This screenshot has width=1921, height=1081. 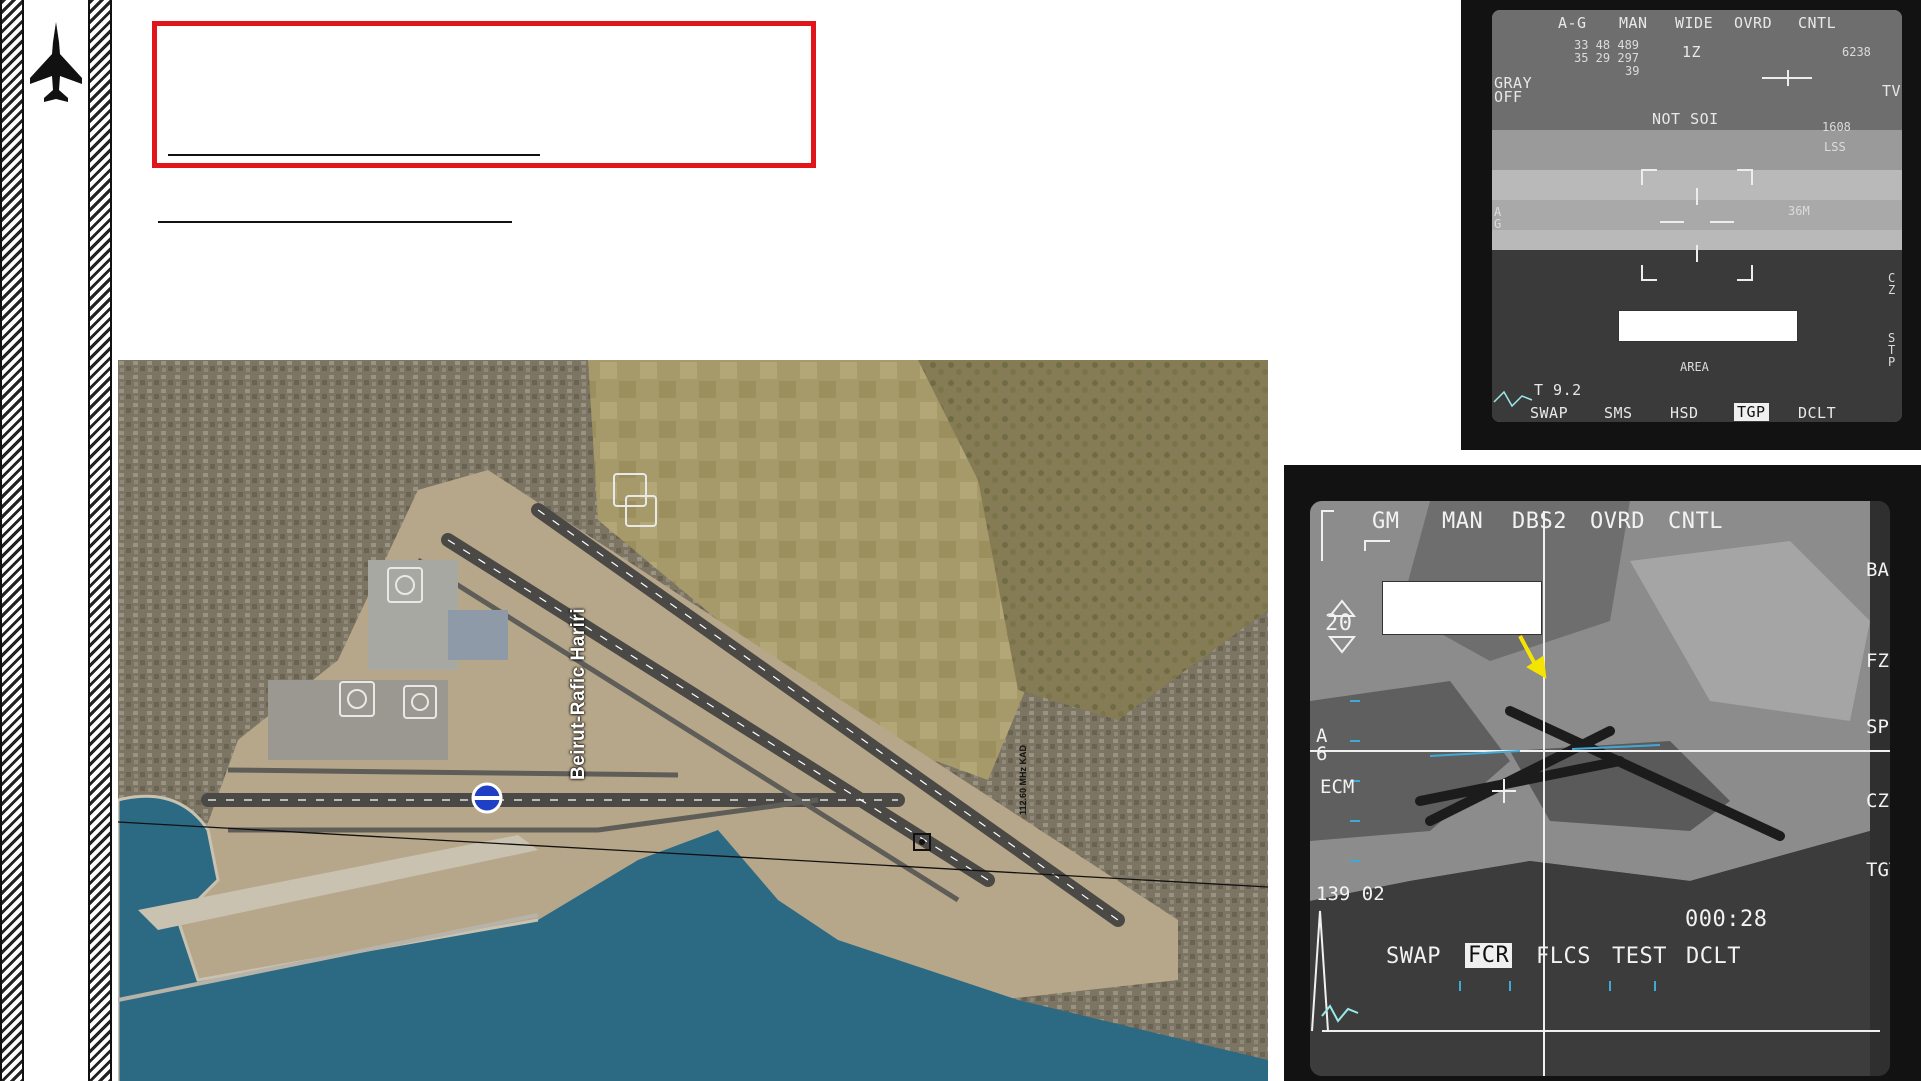 I want to click on sidebar-hatch-left, so click(x=12, y=540).